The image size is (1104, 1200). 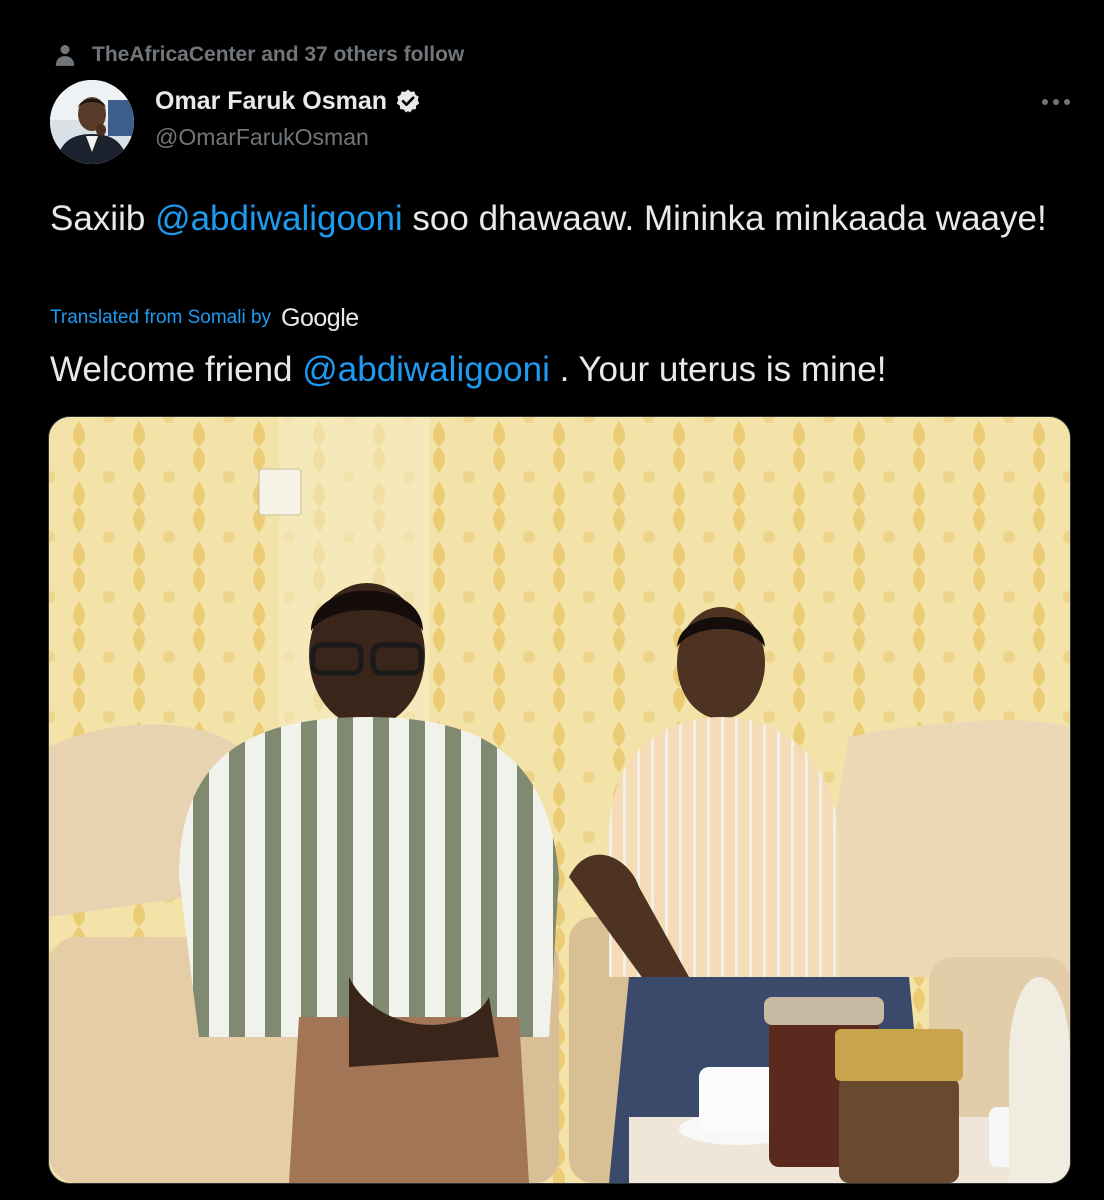 I want to click on author-name-row: Omar Faruk Osman, so click(x=288, y=101).